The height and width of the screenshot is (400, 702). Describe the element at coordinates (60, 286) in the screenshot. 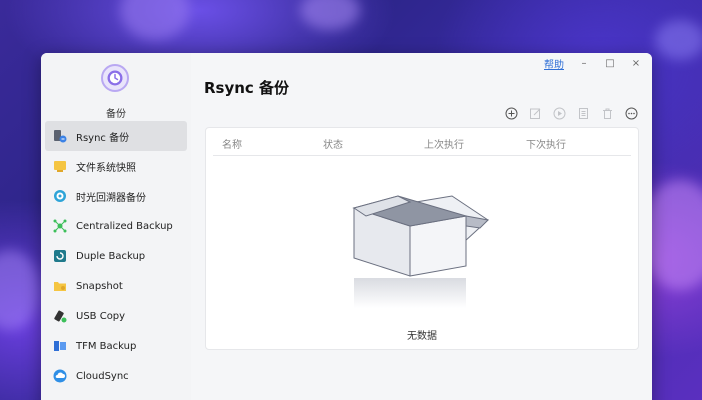

I see `snapshot-icon` at that location.